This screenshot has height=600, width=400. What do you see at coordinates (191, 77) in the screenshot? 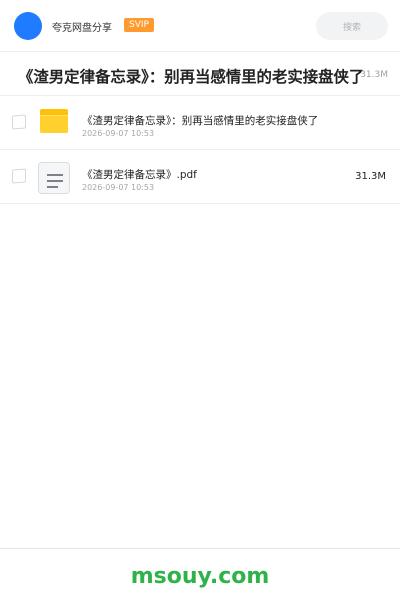
I see `page-title: 《渣男定律备忘录》：别再当感情里的老实接盘侠了` at bounding box center [191, 77].